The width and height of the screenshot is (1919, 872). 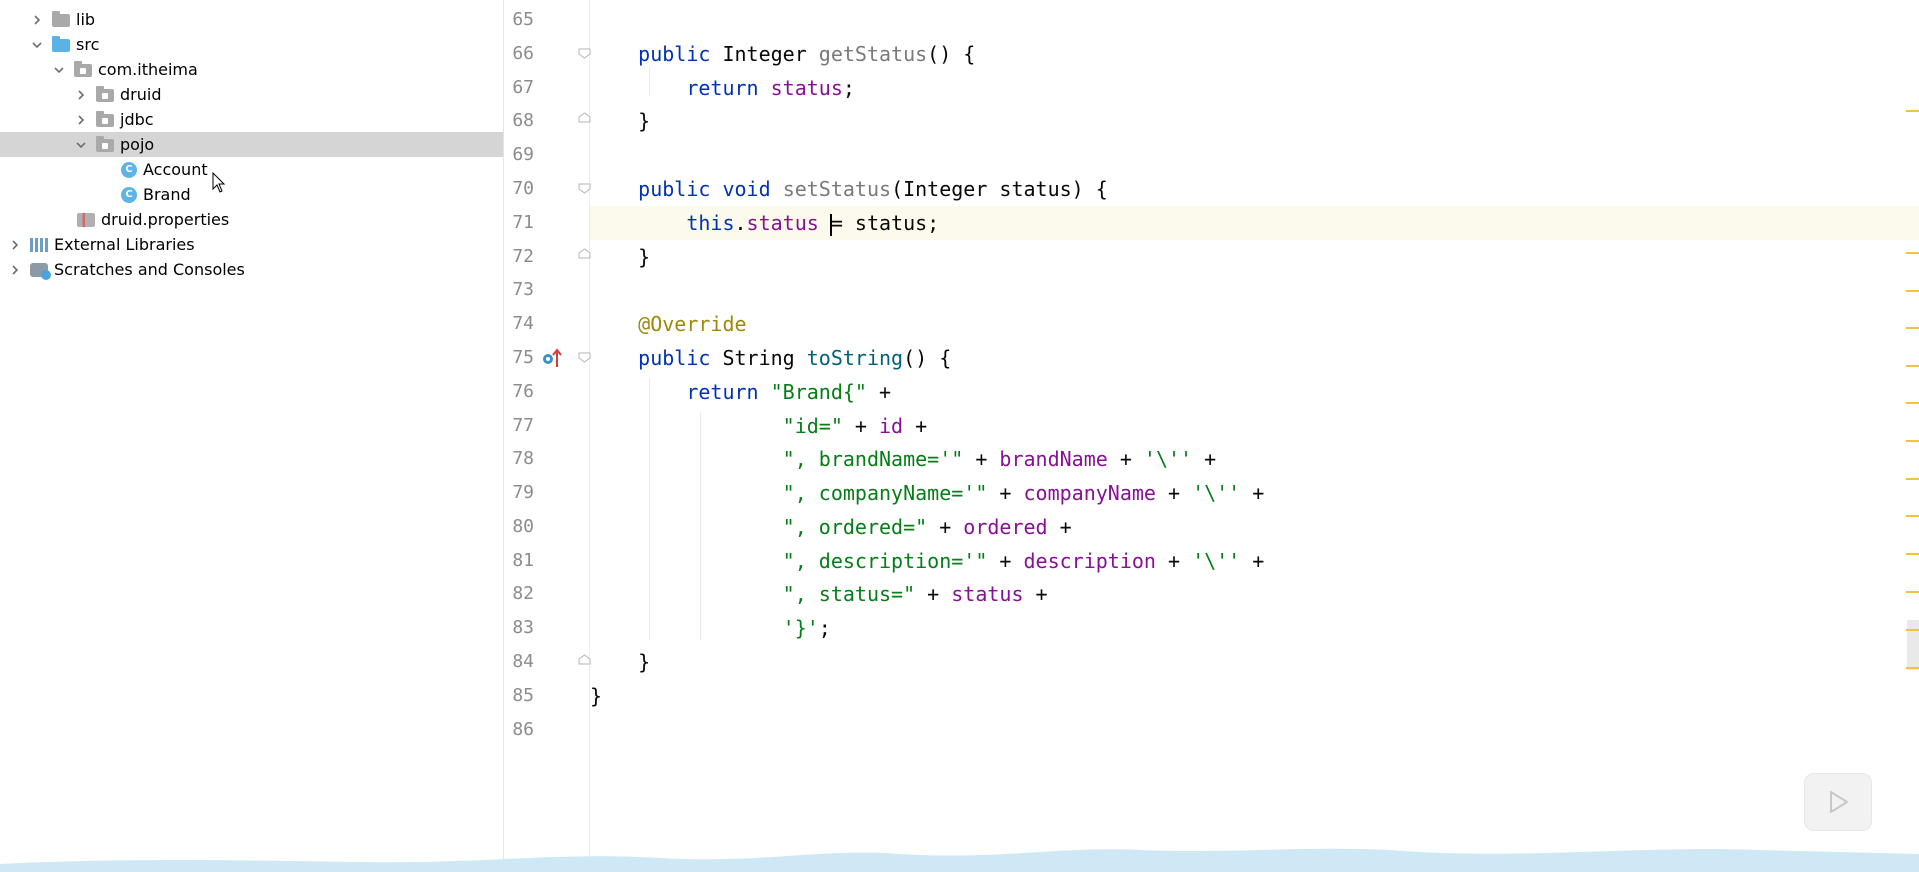 What do you see at coordinates (819, 594) in the screenshot?
I see `code-line: ", status=" + status +` at bounding box center [819, 594].